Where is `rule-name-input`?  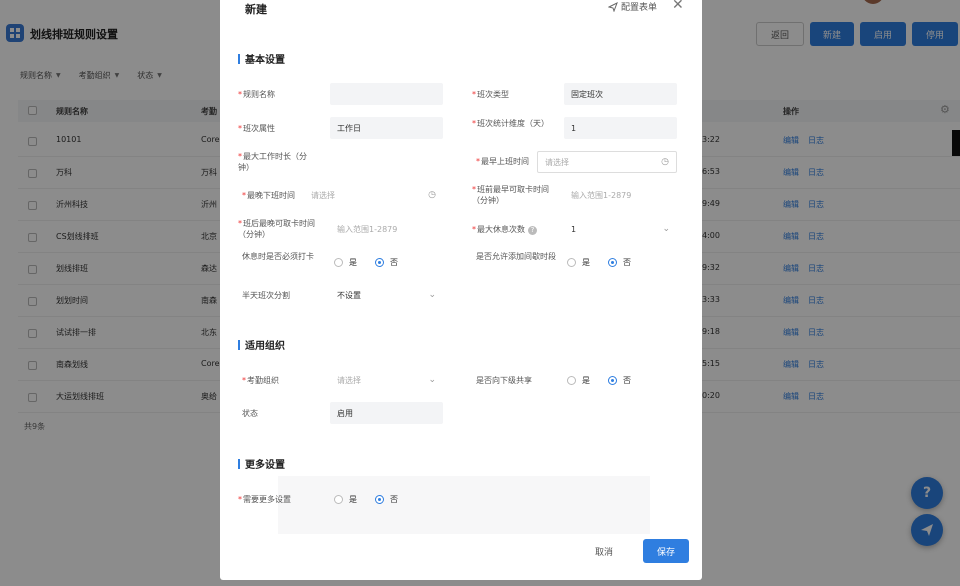
rule-name-input is located at coordinates (386, 94).